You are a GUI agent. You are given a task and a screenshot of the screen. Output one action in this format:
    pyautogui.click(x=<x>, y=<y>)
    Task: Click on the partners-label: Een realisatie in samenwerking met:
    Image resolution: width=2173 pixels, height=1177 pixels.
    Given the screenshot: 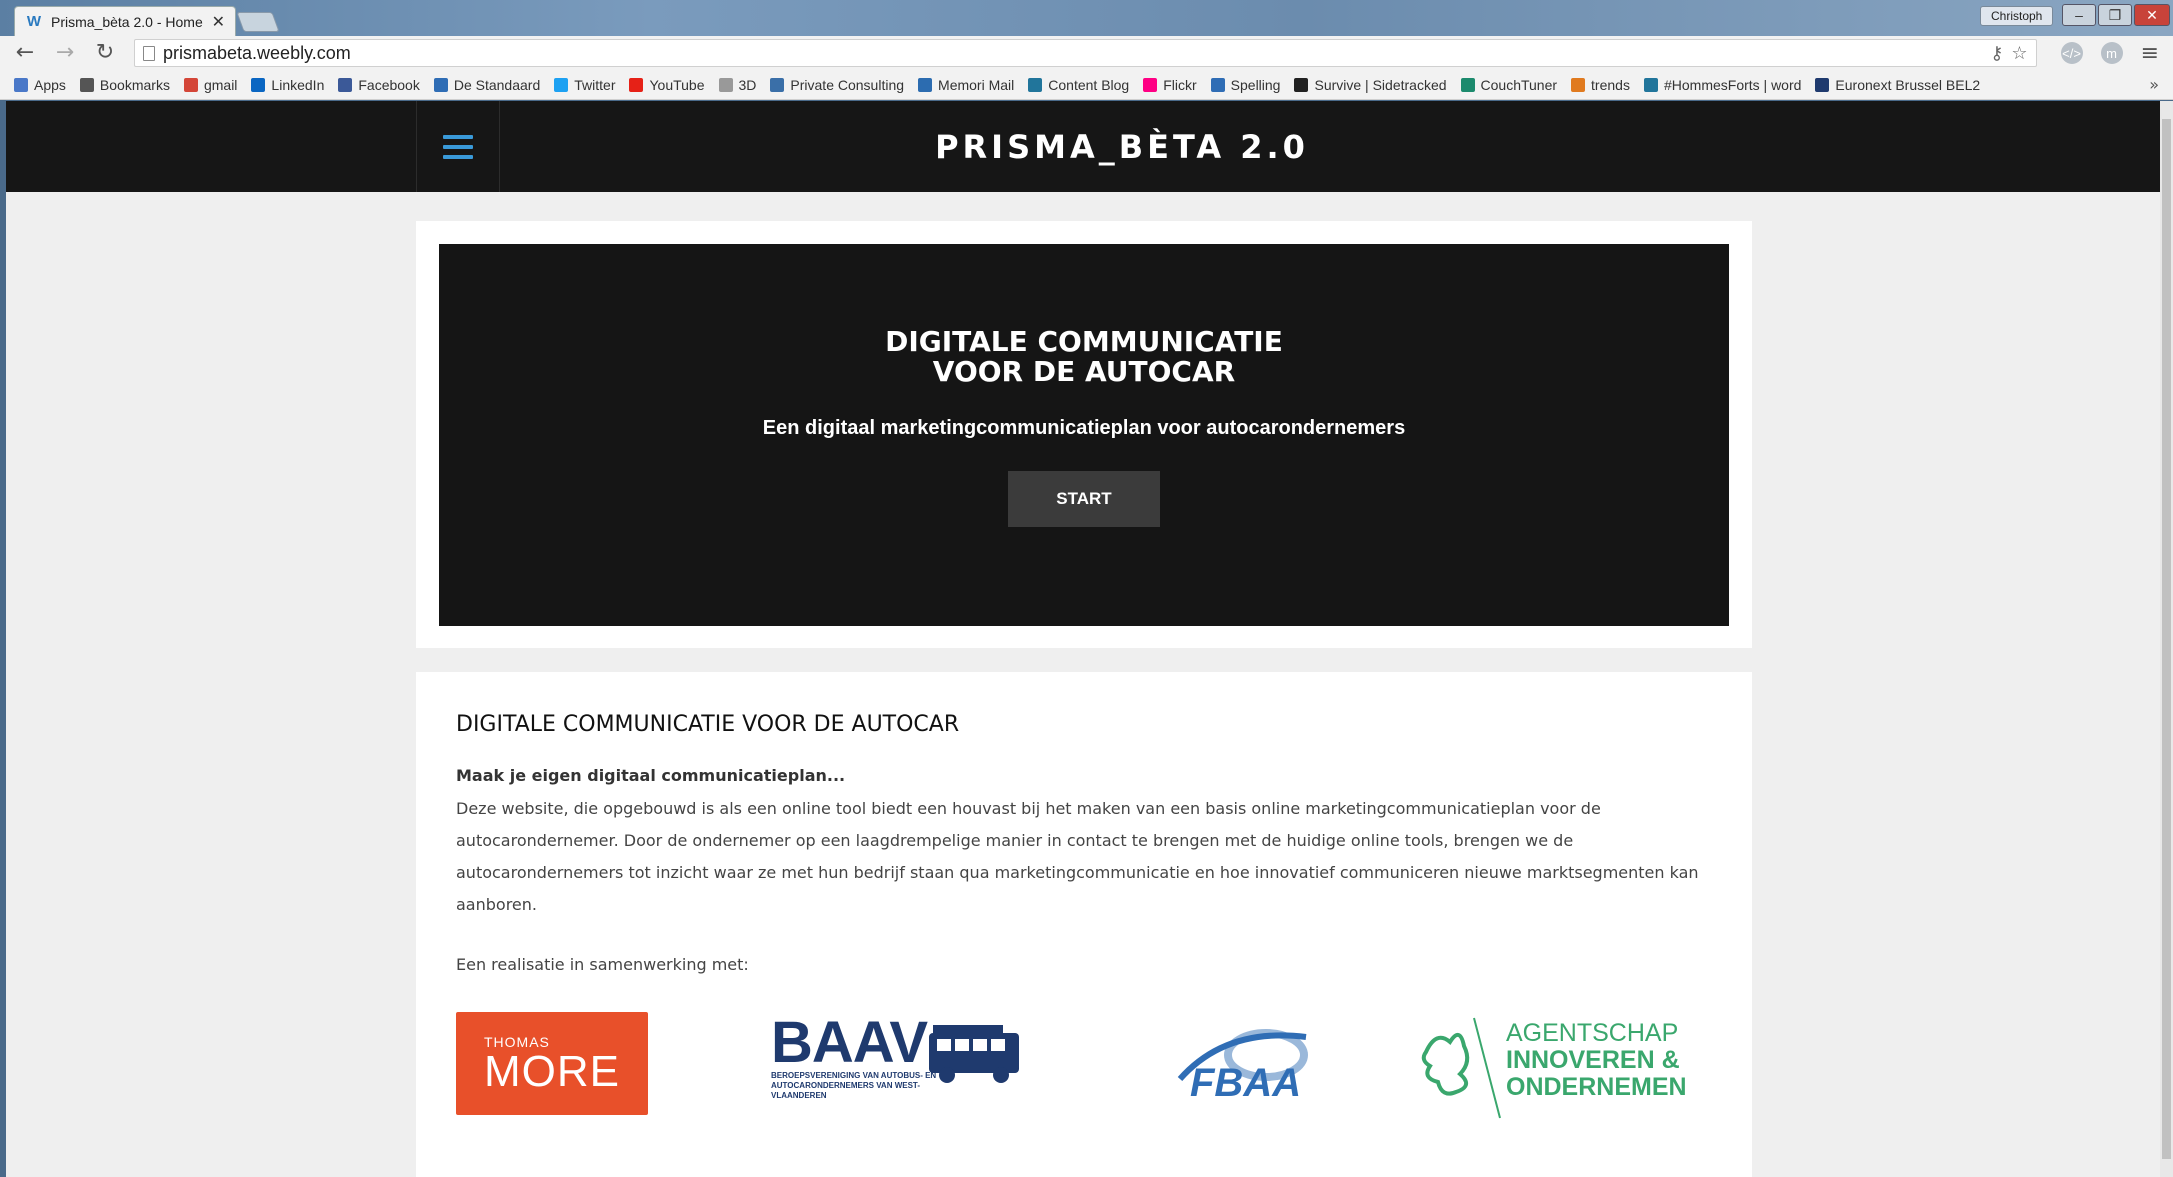 What is the action you would take?
    pyautogui.click(x=602, y=964)
    